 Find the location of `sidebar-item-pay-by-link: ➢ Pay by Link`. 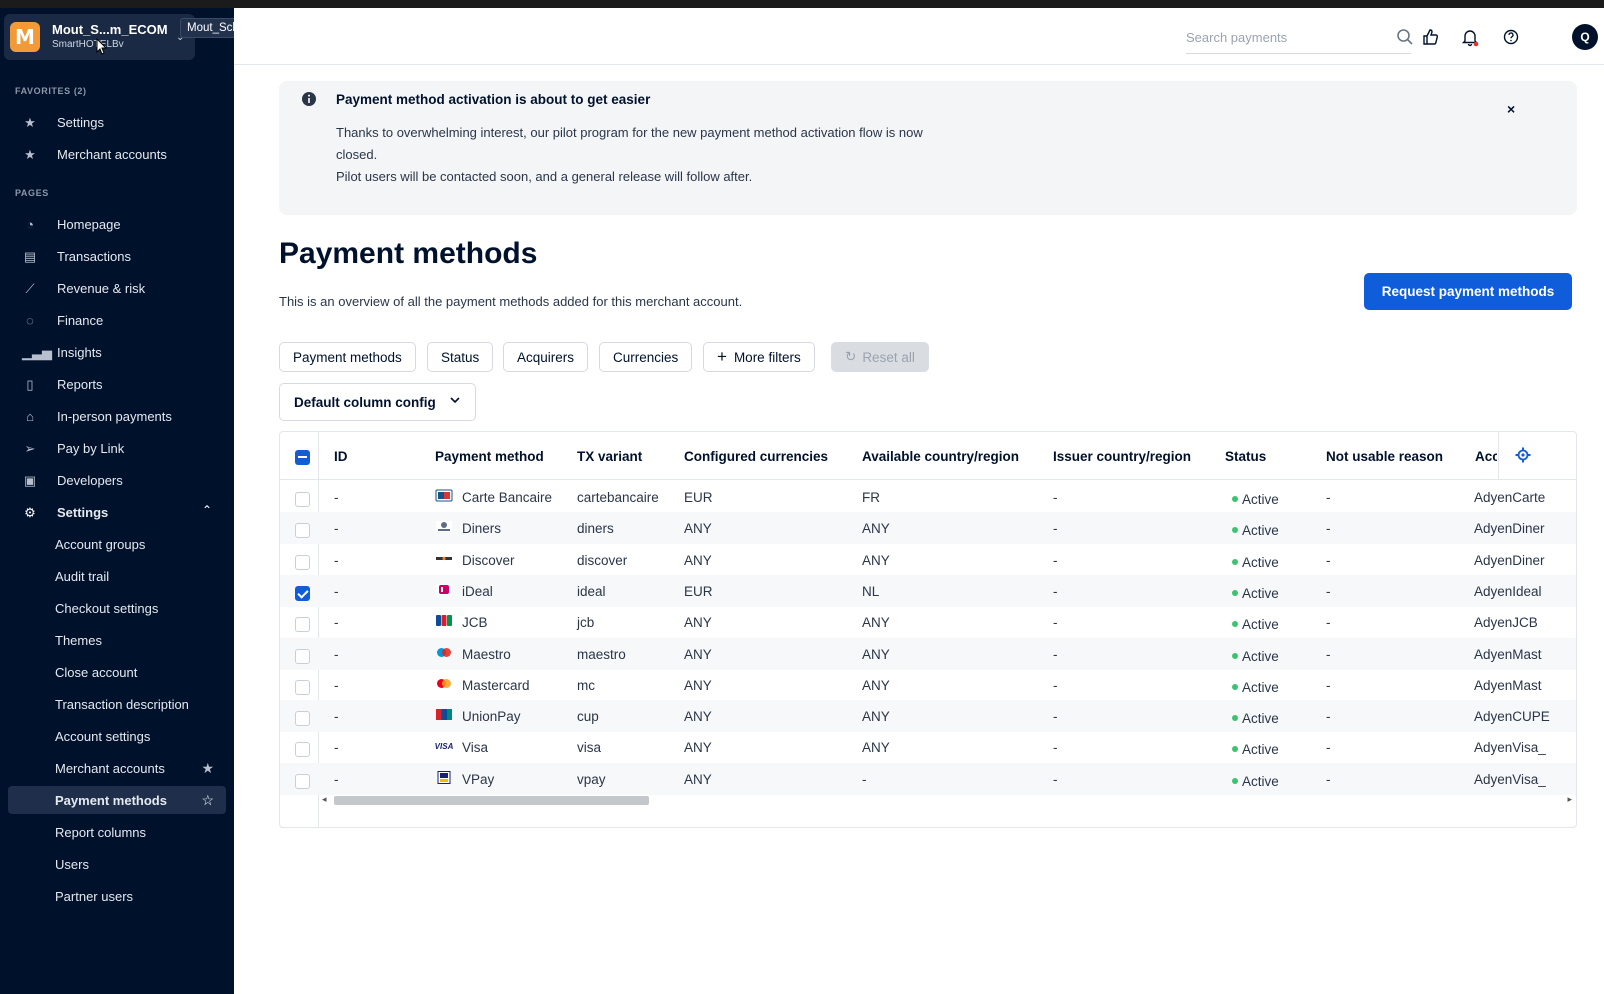

sidebar-item-pay-by-link: ➢ Pay by Link is located at coordinates (117, 448).